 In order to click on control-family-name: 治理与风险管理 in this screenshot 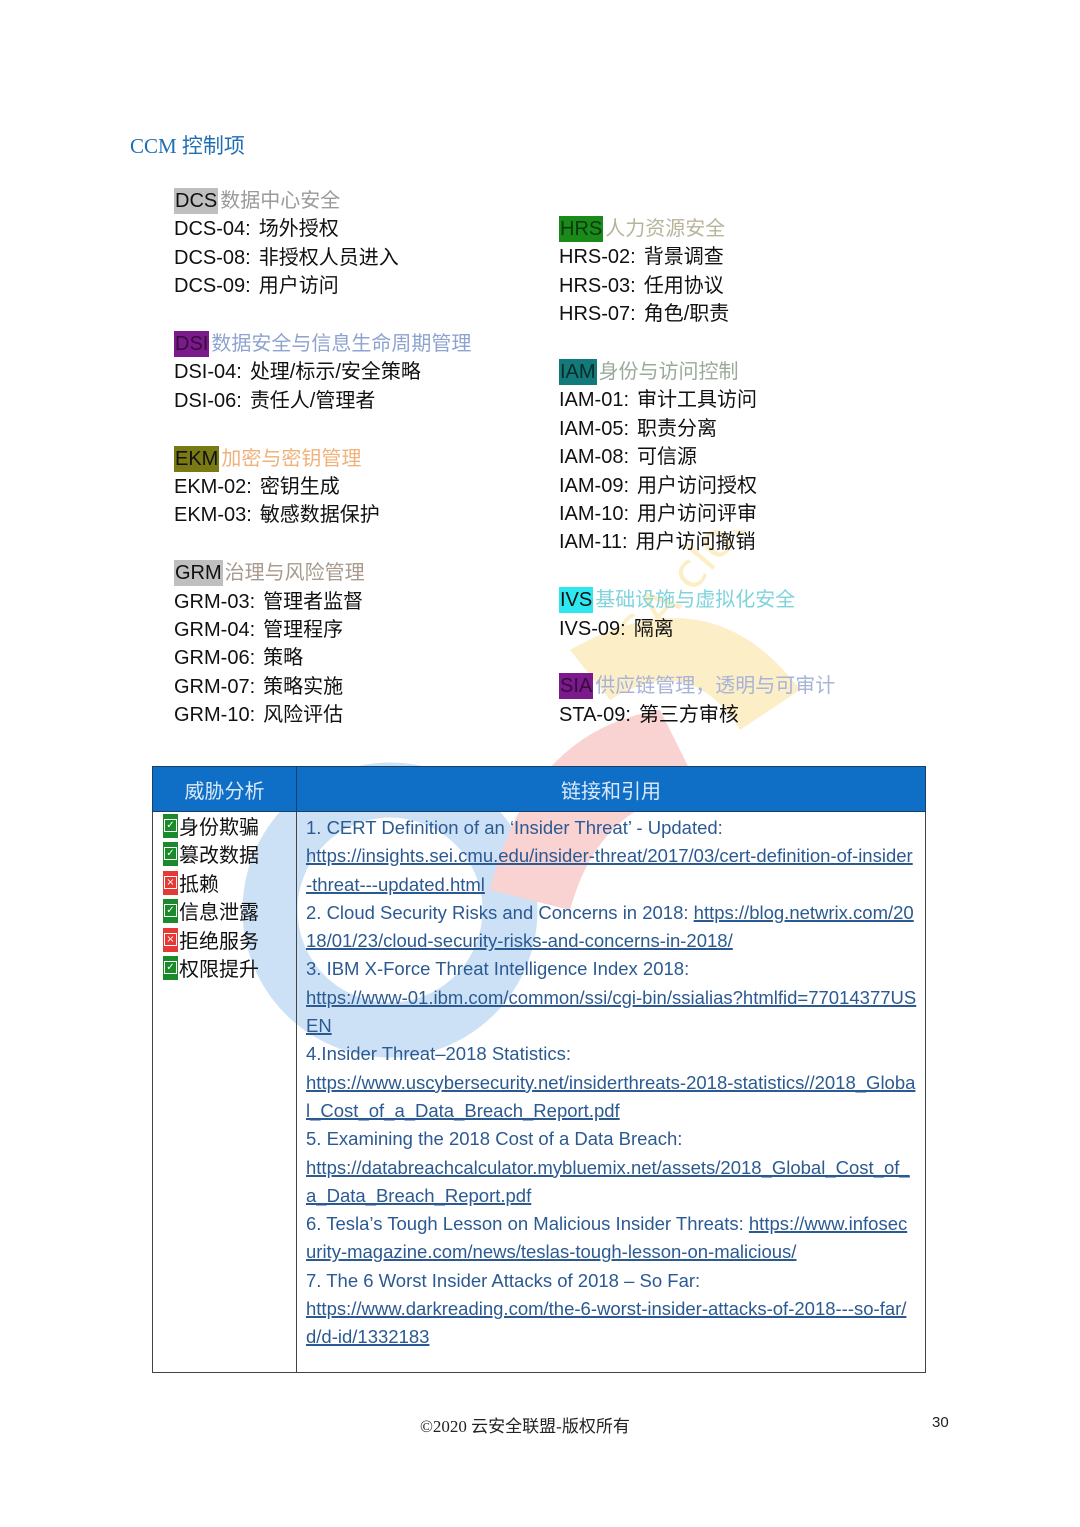, I will do `click(294, 572)`.